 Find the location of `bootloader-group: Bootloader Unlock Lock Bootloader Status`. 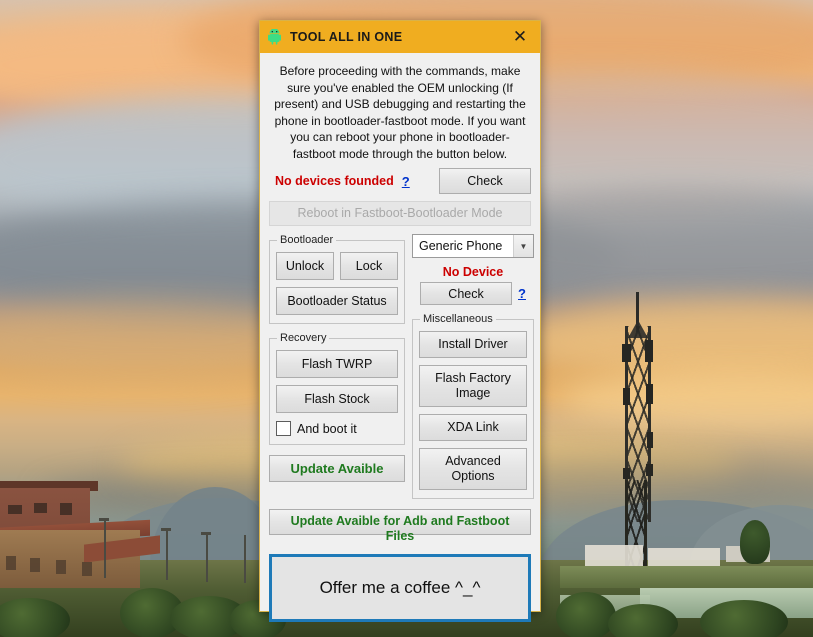

bootloader-group: Bootloader Unlock Lock Bootloader Status is located at coordinates (337, 279).